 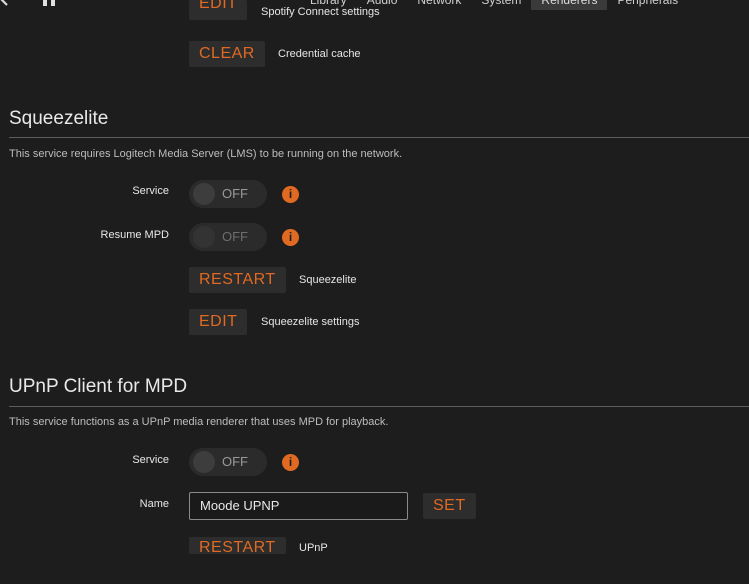 I want to click on spotify-edit-desc: Spotify Connect settings, so click(x=320, y=12).